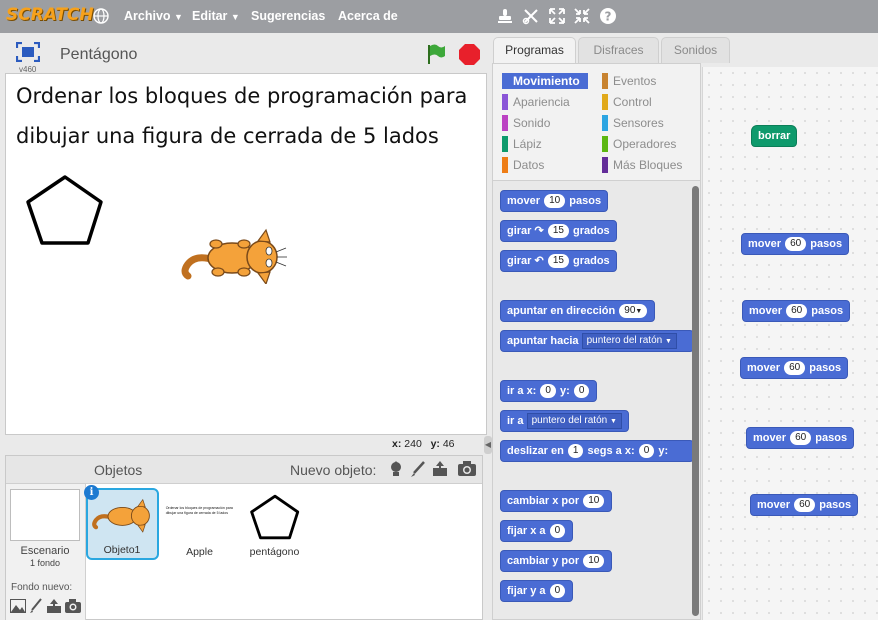 The height and width of the screenshot is (620, 878). I want to click on choose-sprite-icon, so click(396, 469).